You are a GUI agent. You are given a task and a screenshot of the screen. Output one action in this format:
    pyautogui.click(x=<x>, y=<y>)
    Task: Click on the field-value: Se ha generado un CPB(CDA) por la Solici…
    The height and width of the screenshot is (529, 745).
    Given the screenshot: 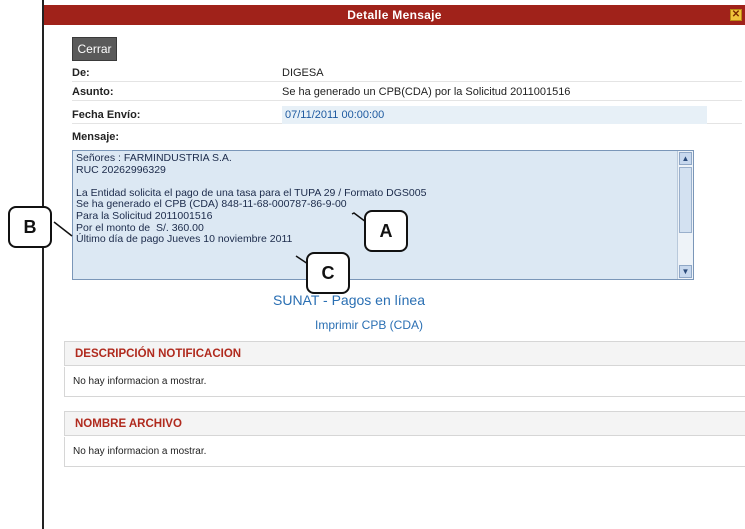 What is the action you would take?
    pyautogui.click(x=426, y=92)
    